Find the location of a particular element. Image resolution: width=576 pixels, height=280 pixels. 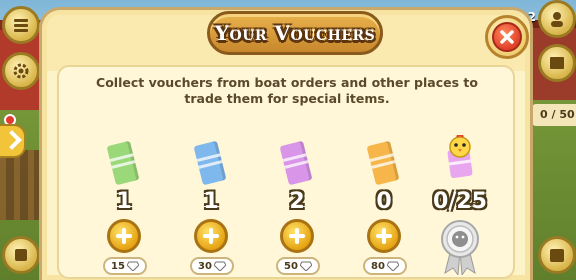

close-button is located at coordinates (507, 37).